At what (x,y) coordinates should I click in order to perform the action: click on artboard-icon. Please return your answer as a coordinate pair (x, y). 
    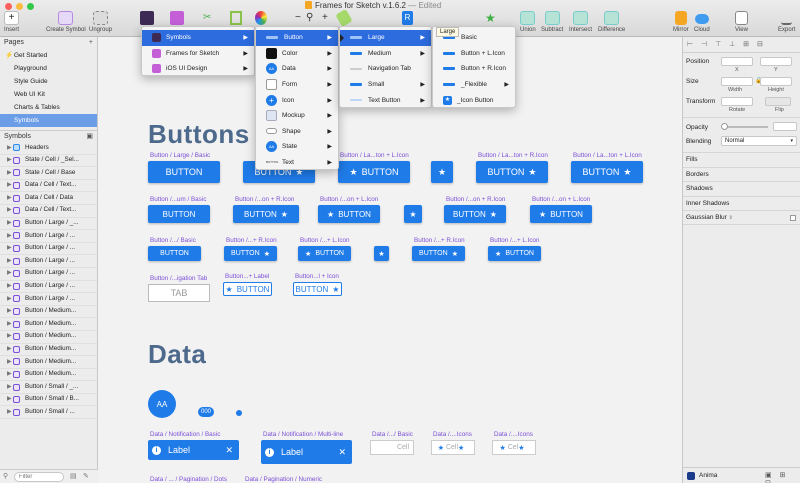
    Looking at the image, I should click on (236, 18).